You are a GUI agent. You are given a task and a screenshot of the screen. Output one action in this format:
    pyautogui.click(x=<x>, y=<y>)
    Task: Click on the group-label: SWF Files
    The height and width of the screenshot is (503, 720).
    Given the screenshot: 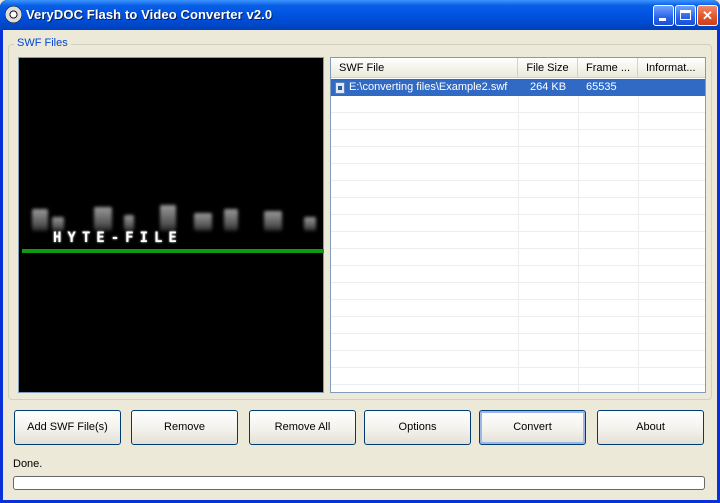 What is the action you would take?
    pyautogui.click(x=42, y=43)
    